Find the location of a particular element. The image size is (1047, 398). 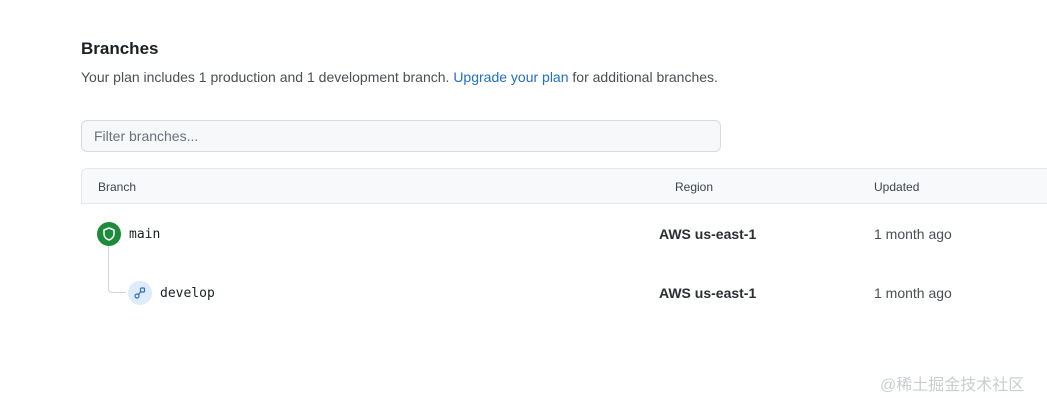

shield-icon is located at coordinates (109, 234).